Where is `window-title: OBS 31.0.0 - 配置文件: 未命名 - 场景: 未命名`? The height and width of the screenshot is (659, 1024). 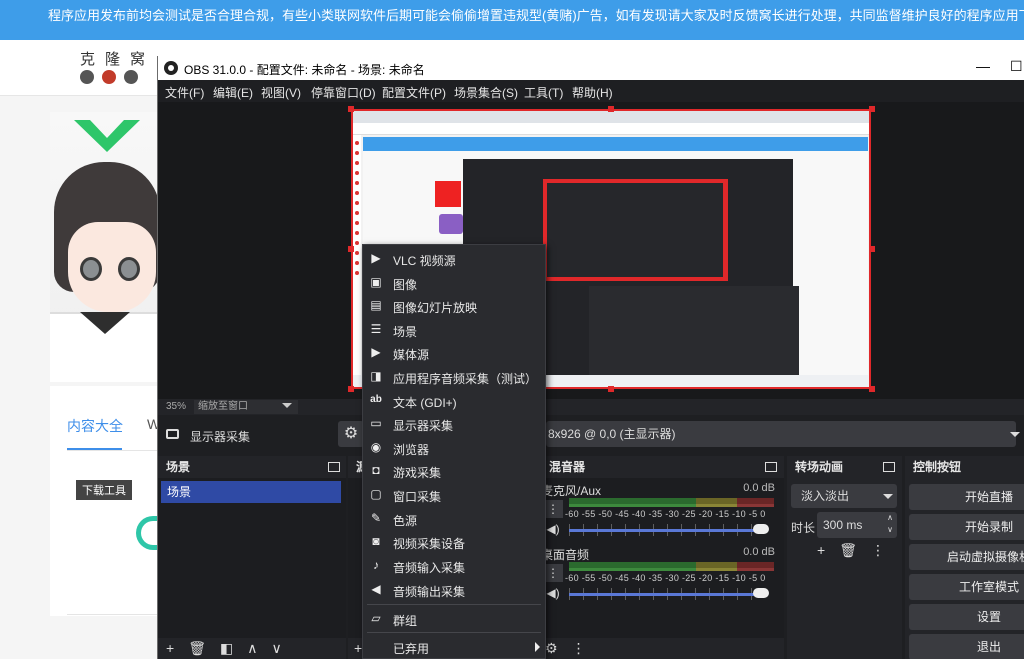 window-title: OBS 31.0.0 - 配置文件: 未命名 - 场景: 未命名 is located at coordinates (304, 70).